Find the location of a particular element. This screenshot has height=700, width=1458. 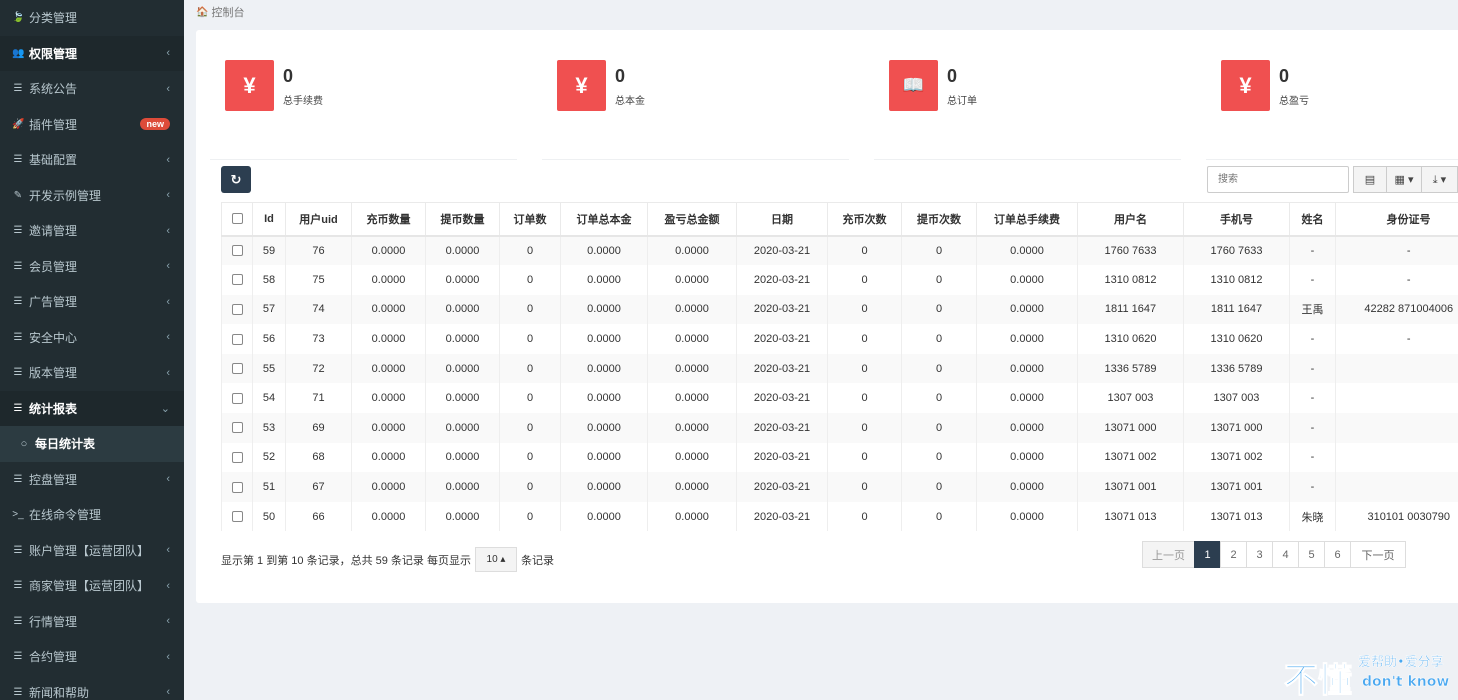

page-button: 1 is located at coordinates (1207, 554).